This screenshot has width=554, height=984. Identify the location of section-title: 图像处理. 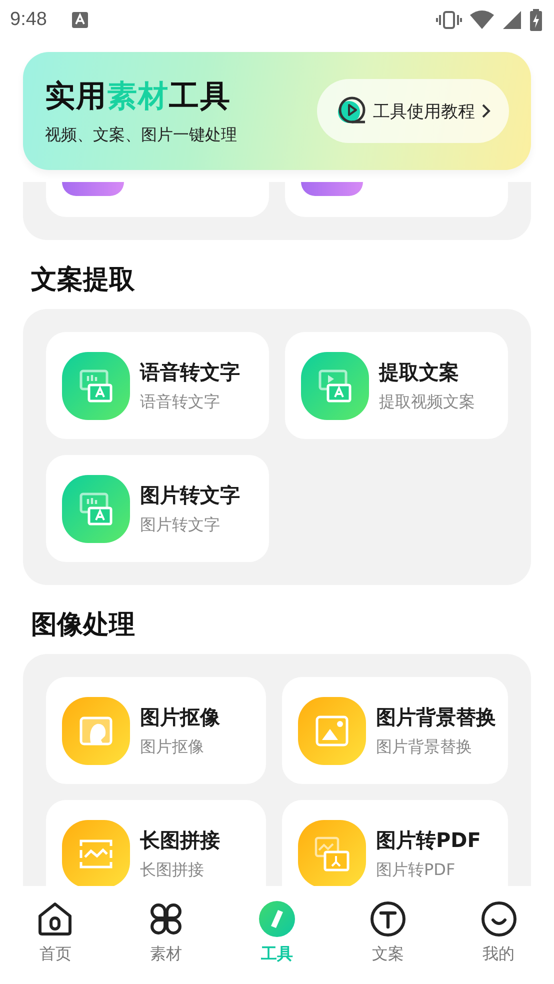
(83, 625).